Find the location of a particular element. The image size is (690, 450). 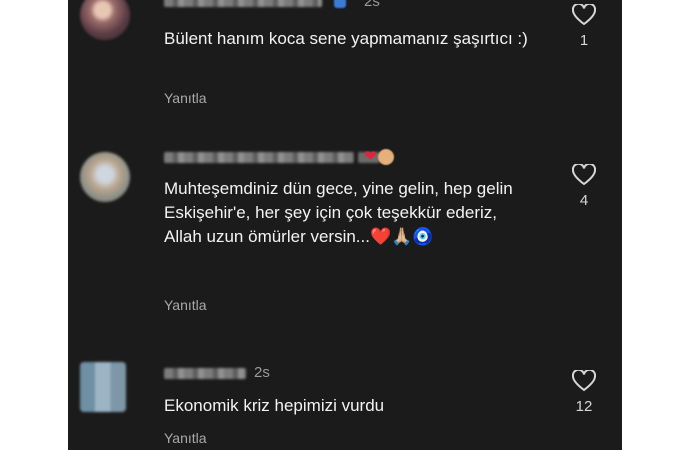

comment-emojis: ❤️🙏🏼🧿 is located at coordinates (401, 236).